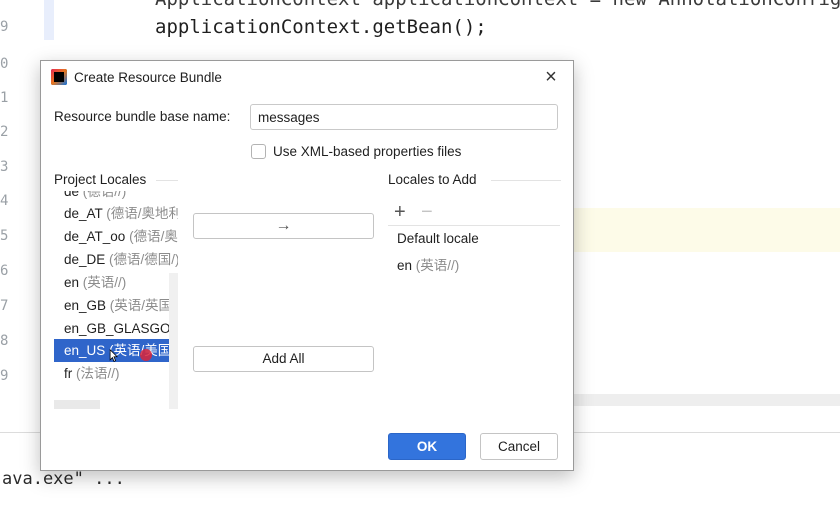 This screenshot has width=840, height=522. What do you see at coordinates (4, 306) in the screenshot?
I see `line-number: 7` at bounding box center [4, 306].